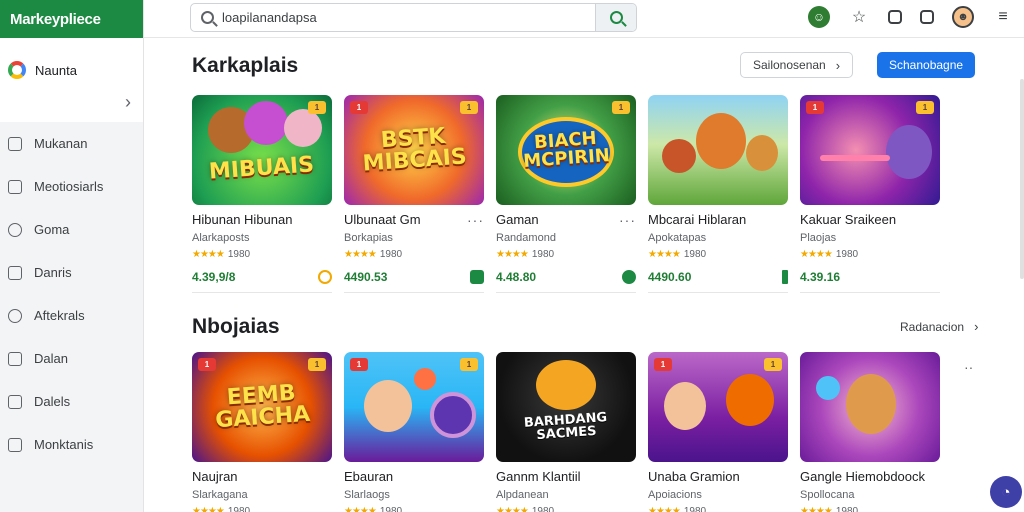  Describe the element at coordinates (245, 65) in the screenshot. I see `section-title: Karkaplais` at that location.